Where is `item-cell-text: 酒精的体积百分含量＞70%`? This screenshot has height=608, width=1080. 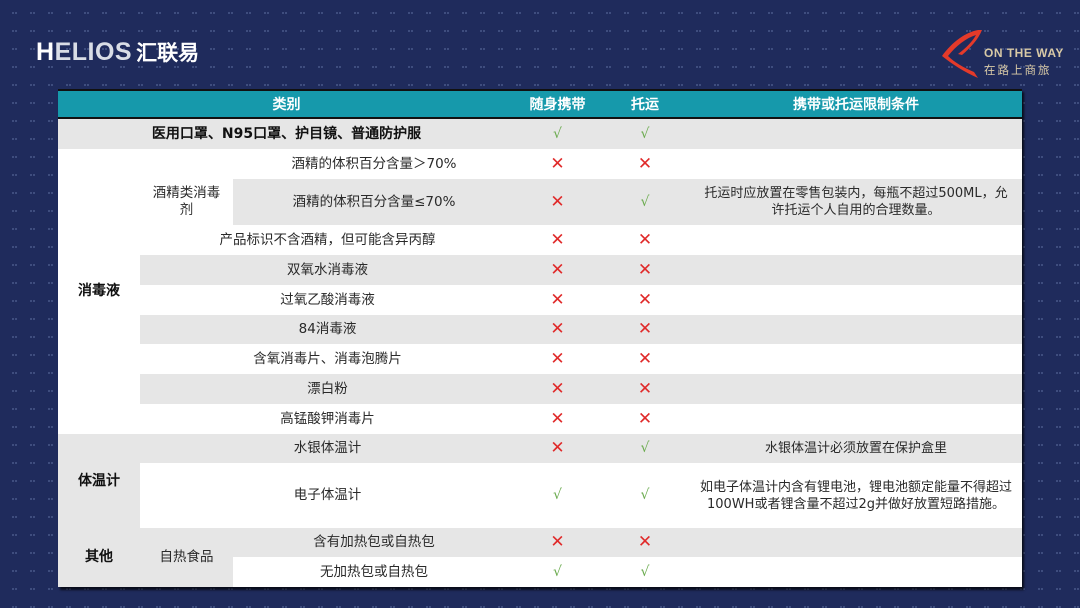
item-cell-text: 酒精的体积百分含量＞70% is located at coordinates (374, 163).